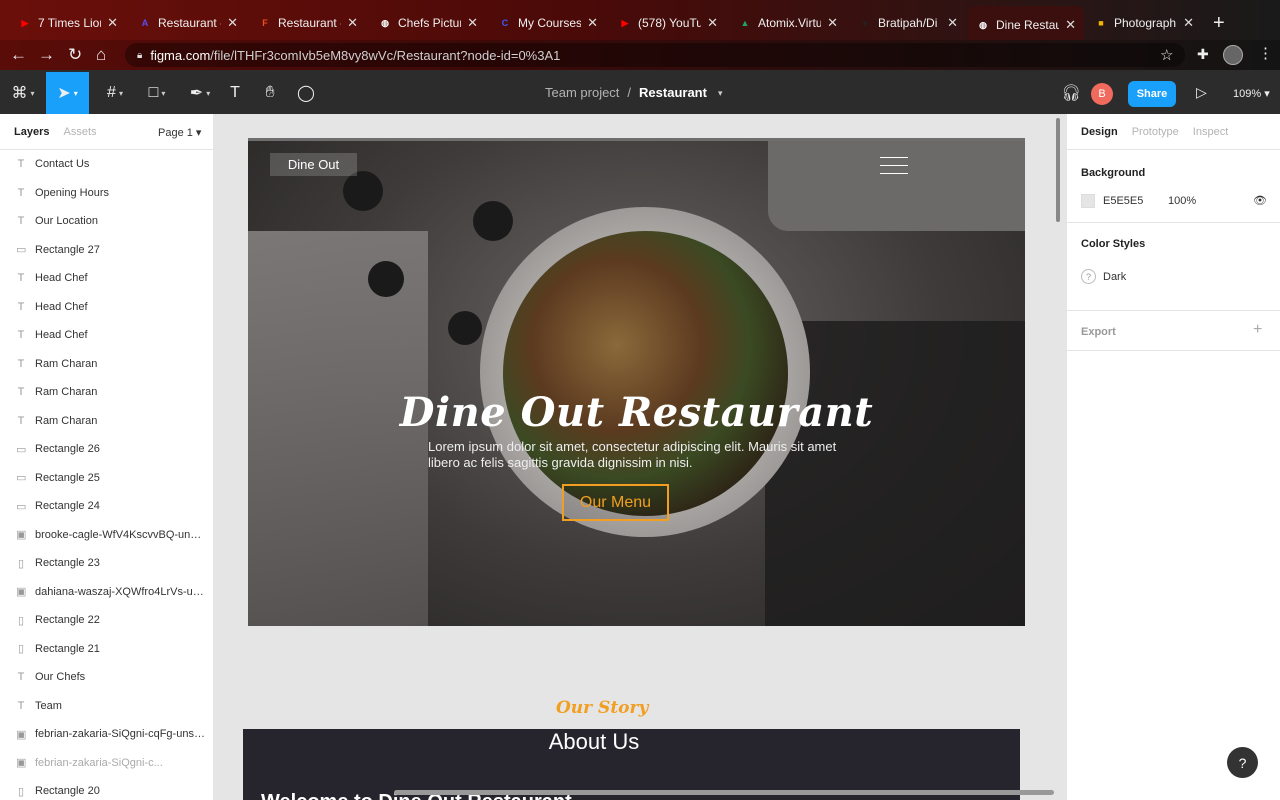 The width and height of the screenshot is (1280, 800). What do you see at coordinates (1102, 94) in the screenshot?
I see `avatar: B` at bounding box center [1102, 94].